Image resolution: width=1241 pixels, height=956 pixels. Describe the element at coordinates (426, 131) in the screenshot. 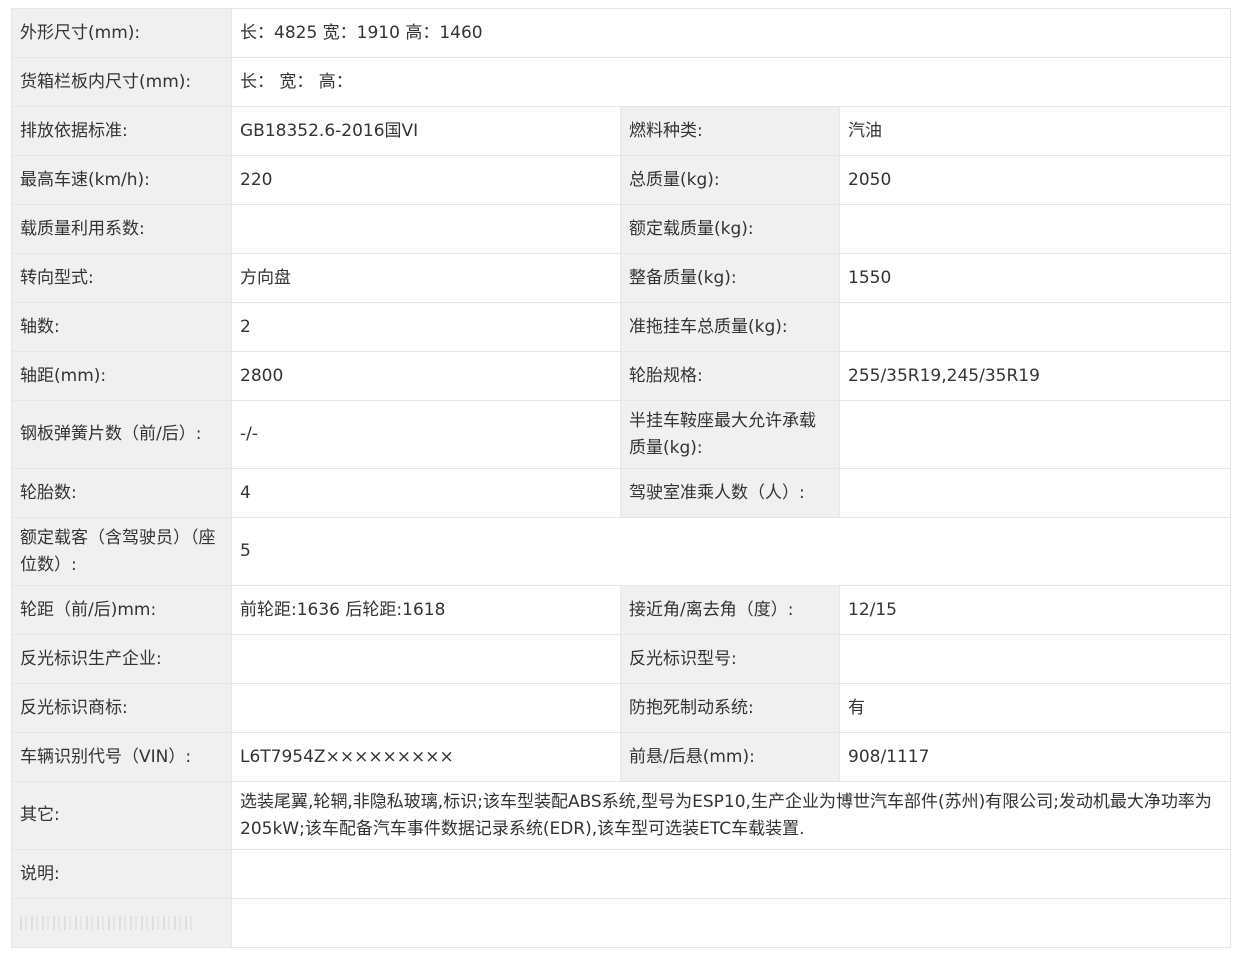

I see `emission-value: GB18352.6-2016国VI` at that location.